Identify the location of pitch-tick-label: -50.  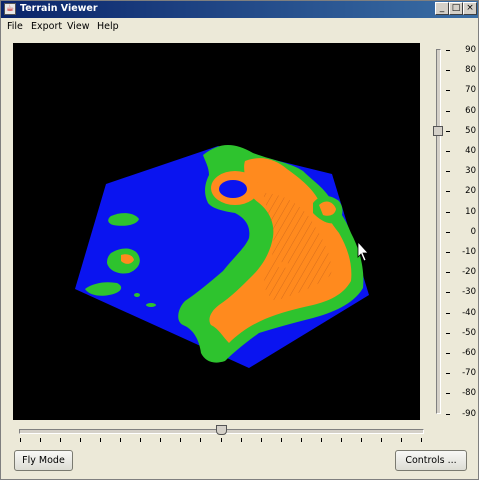
(469, 332).